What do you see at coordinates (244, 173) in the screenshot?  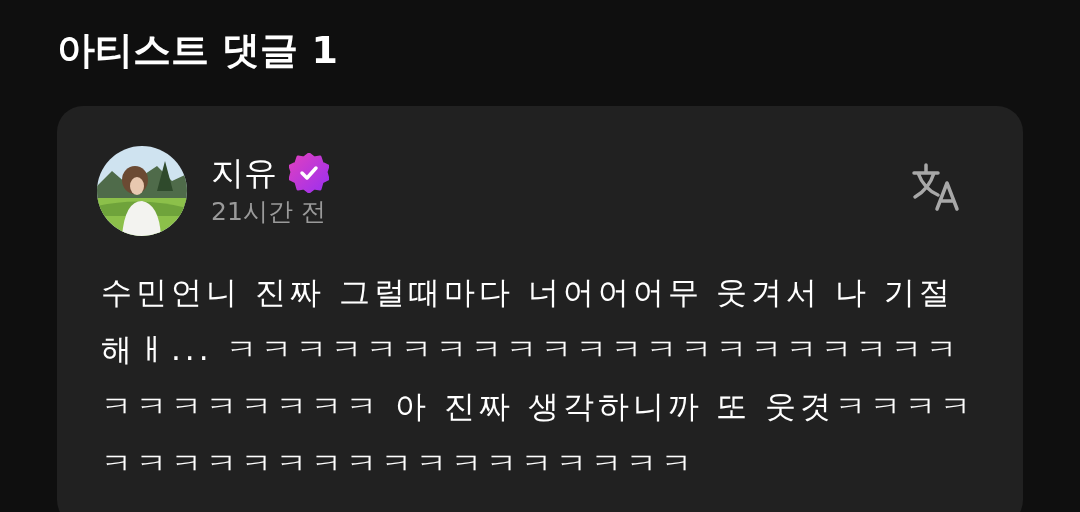 I see `author-name: 지유` at bounding box center [244, 173].